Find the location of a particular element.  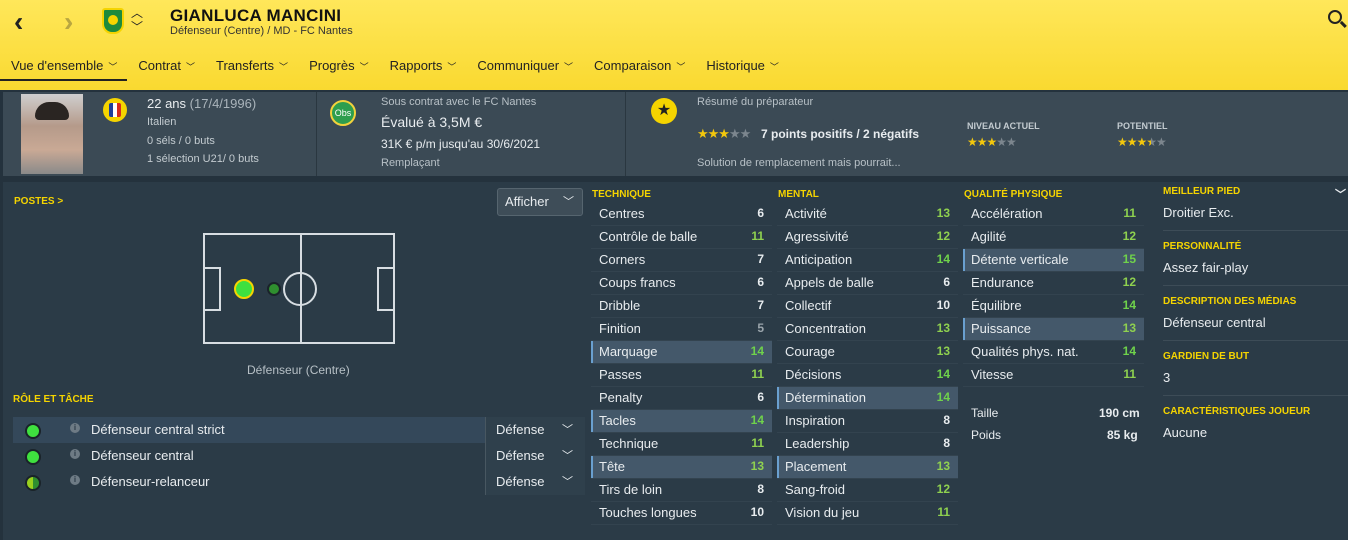

attribute-row: Activité 13 is located at coordinates (867, 214).